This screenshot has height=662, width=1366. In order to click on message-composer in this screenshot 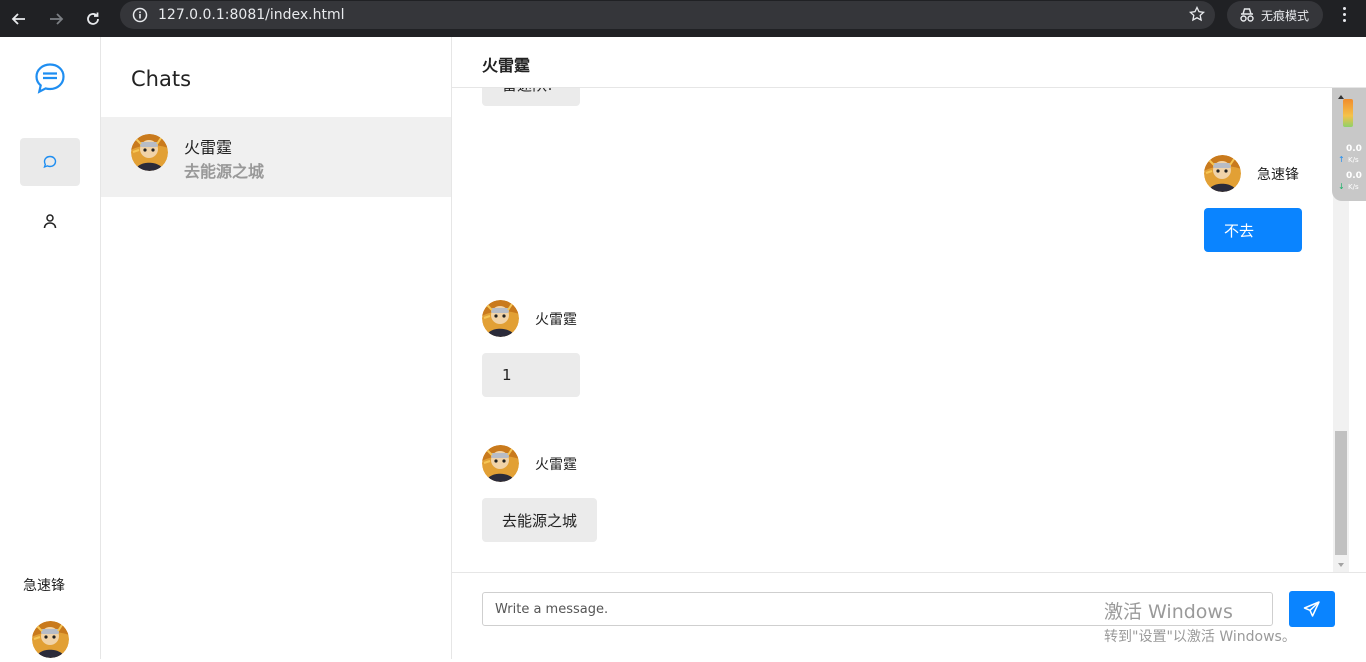, I will do `click(909, 615)`.